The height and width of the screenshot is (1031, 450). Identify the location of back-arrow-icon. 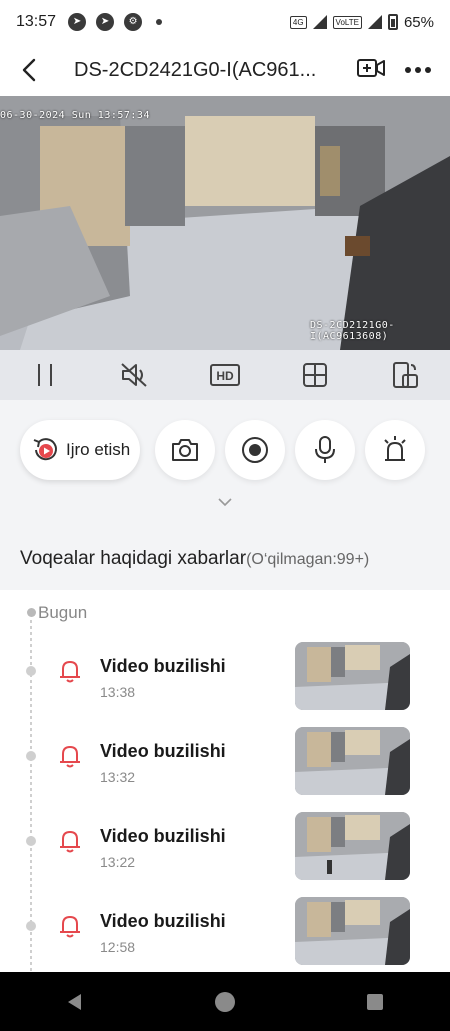
(29, 70).